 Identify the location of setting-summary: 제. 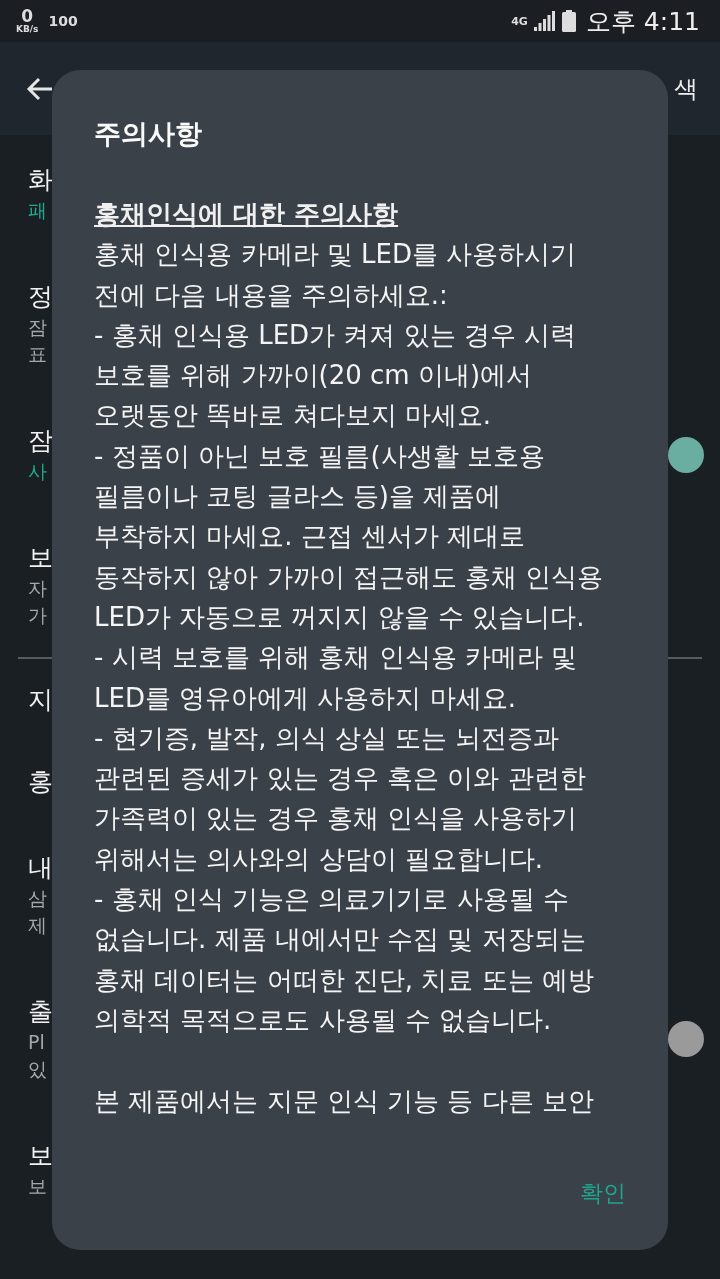
(38, 925).